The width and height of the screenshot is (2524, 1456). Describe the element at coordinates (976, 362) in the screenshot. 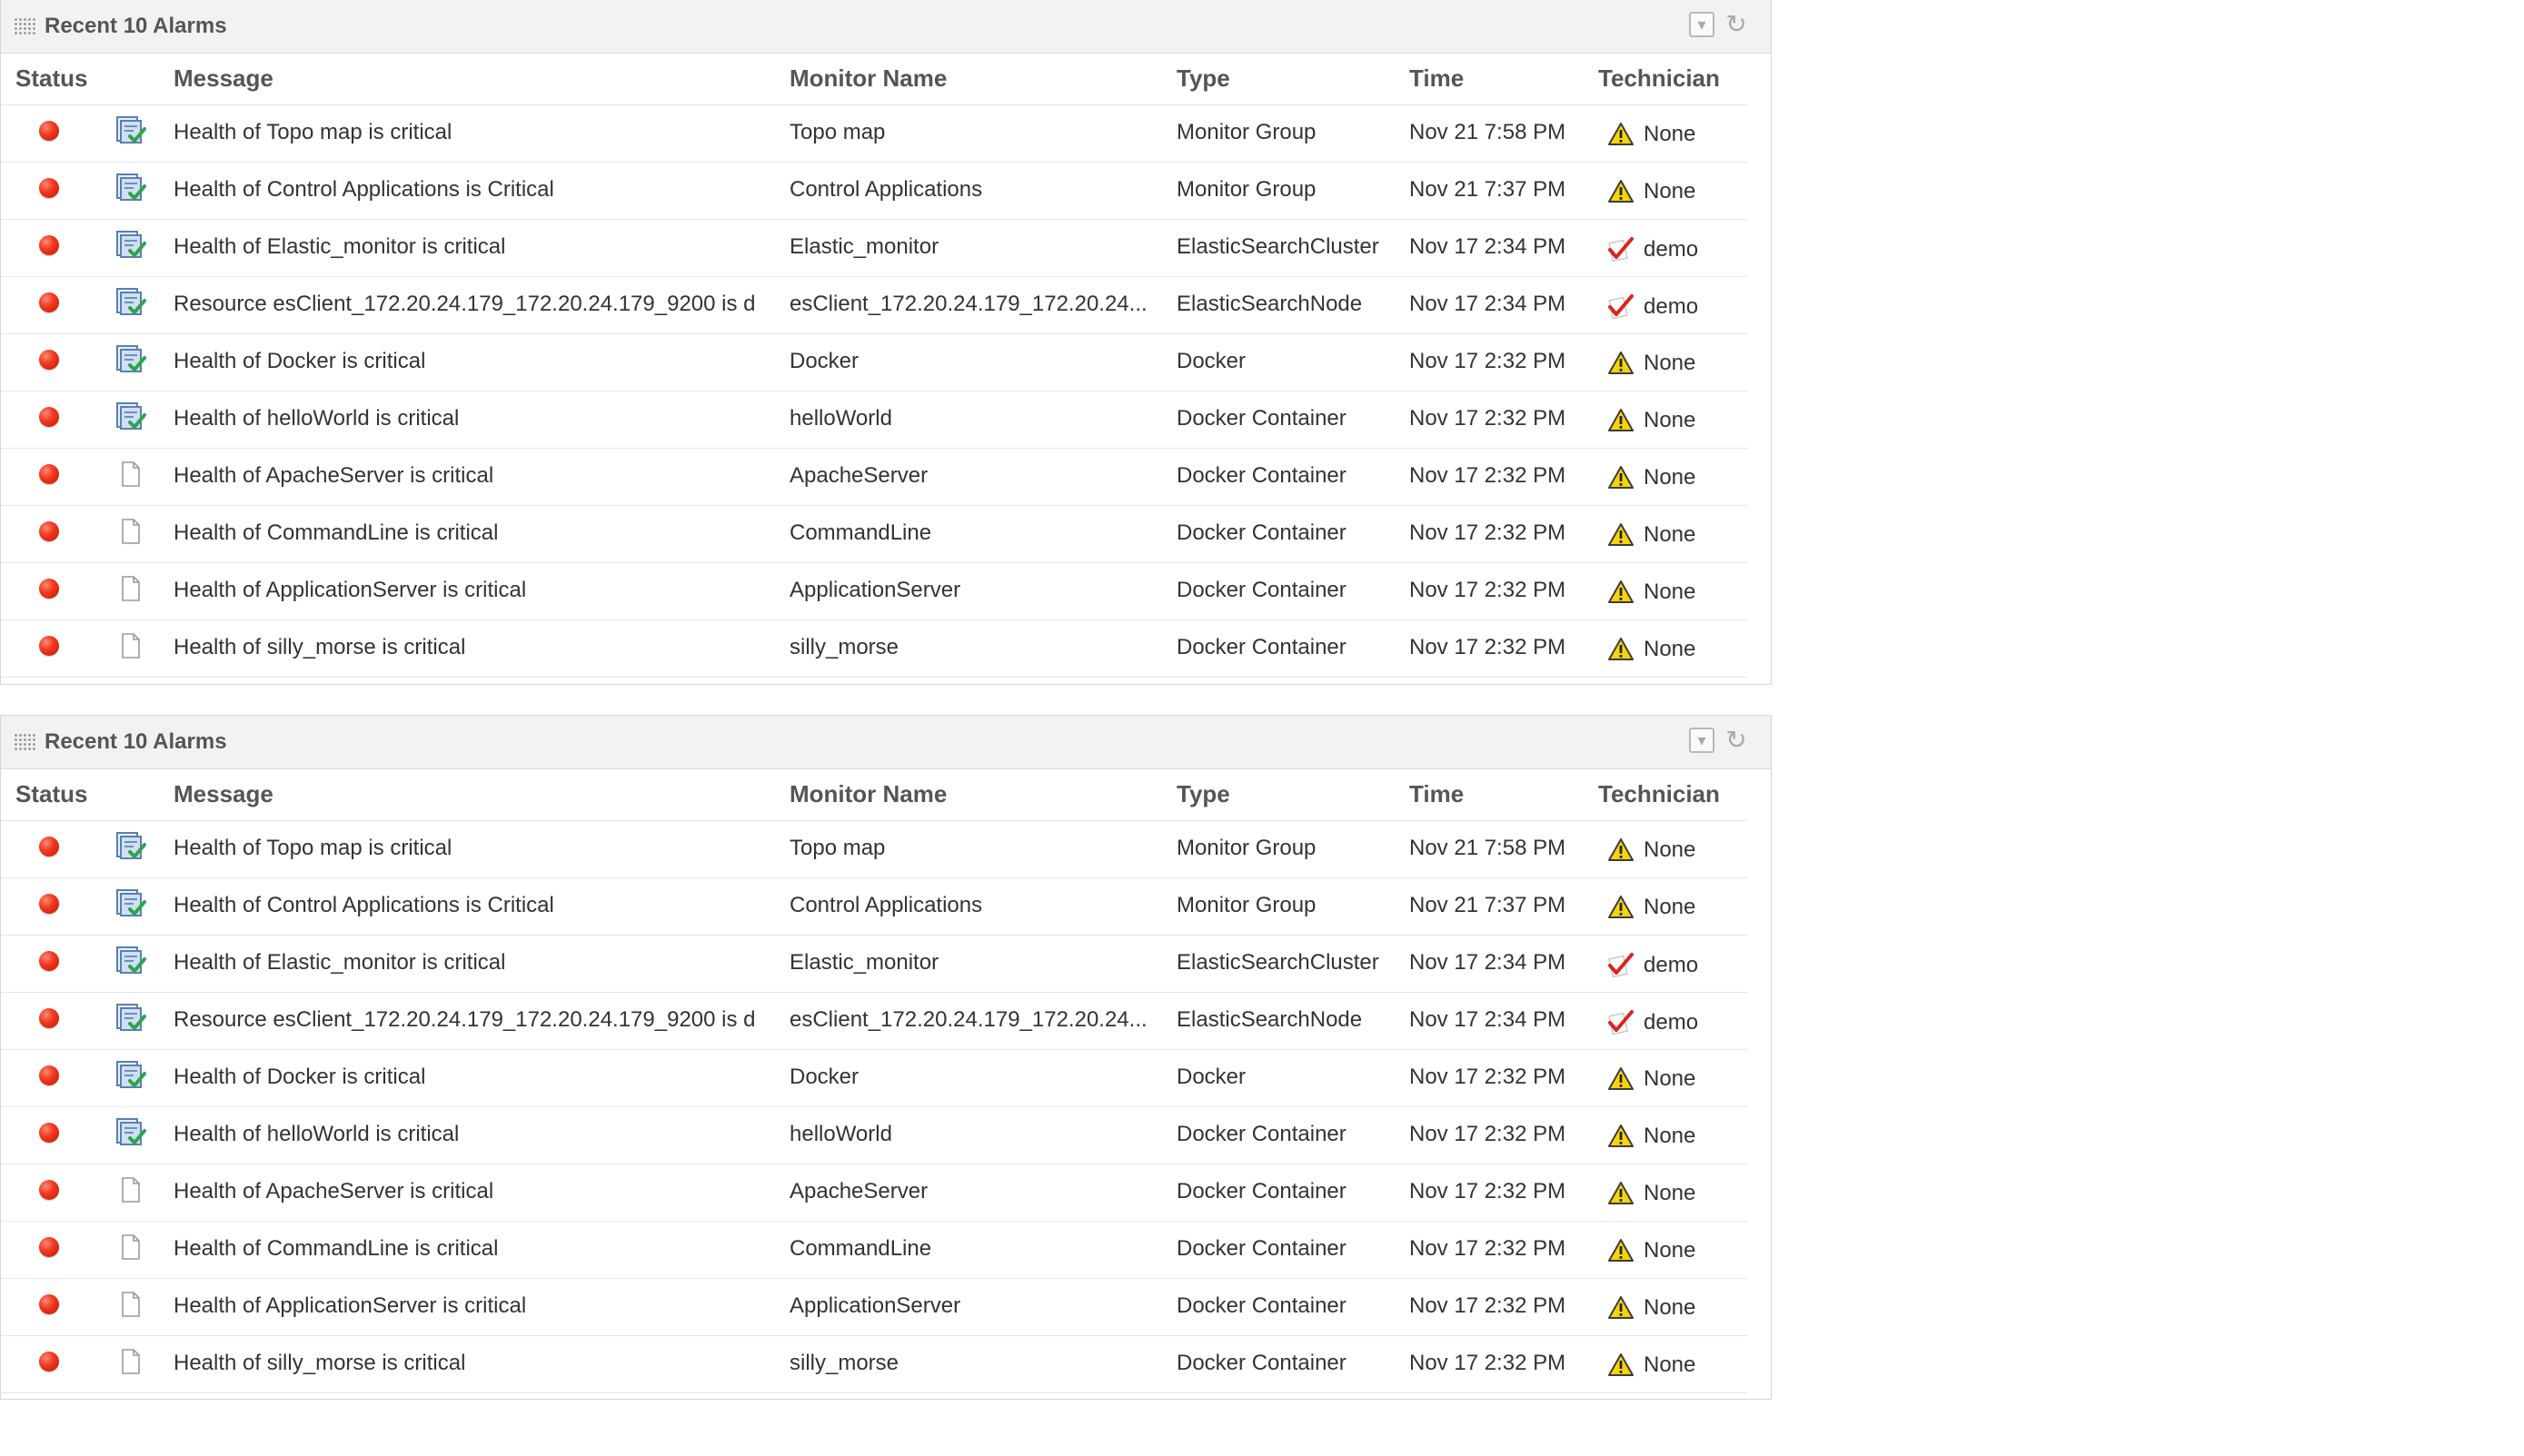

I see `monitor-name-link: Docker` at that location.